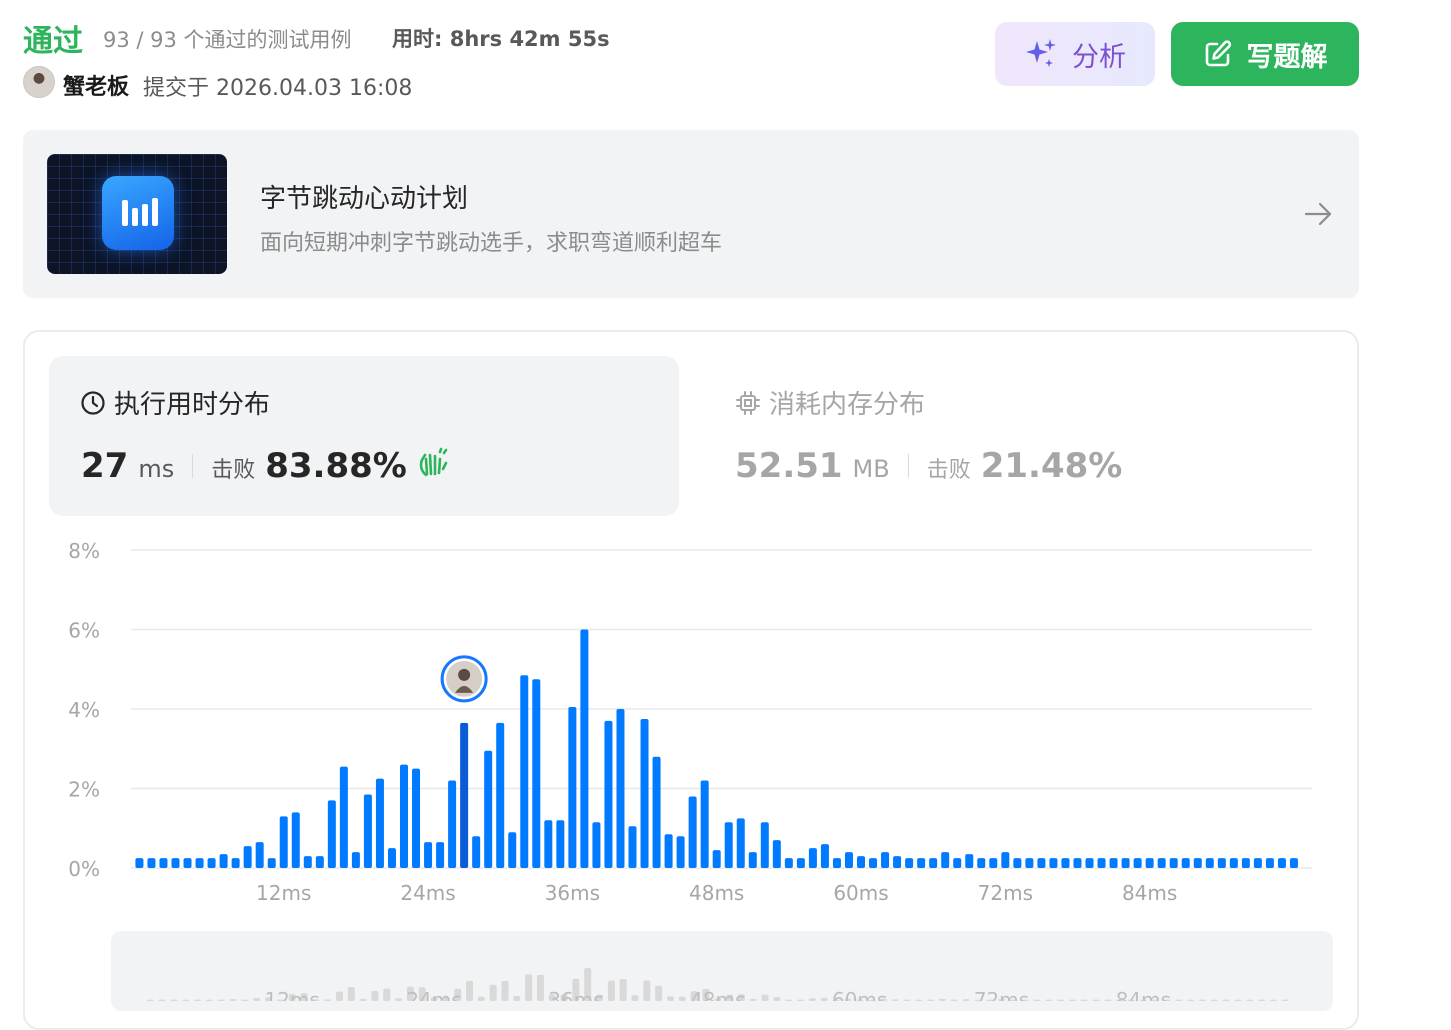 This screenshot has height=1030, width=1451. I want to click on chart-range-navigator-preview: 12ms 24ms 36ms 48ms 60ms 72ms 84ms, so click(722, 966).